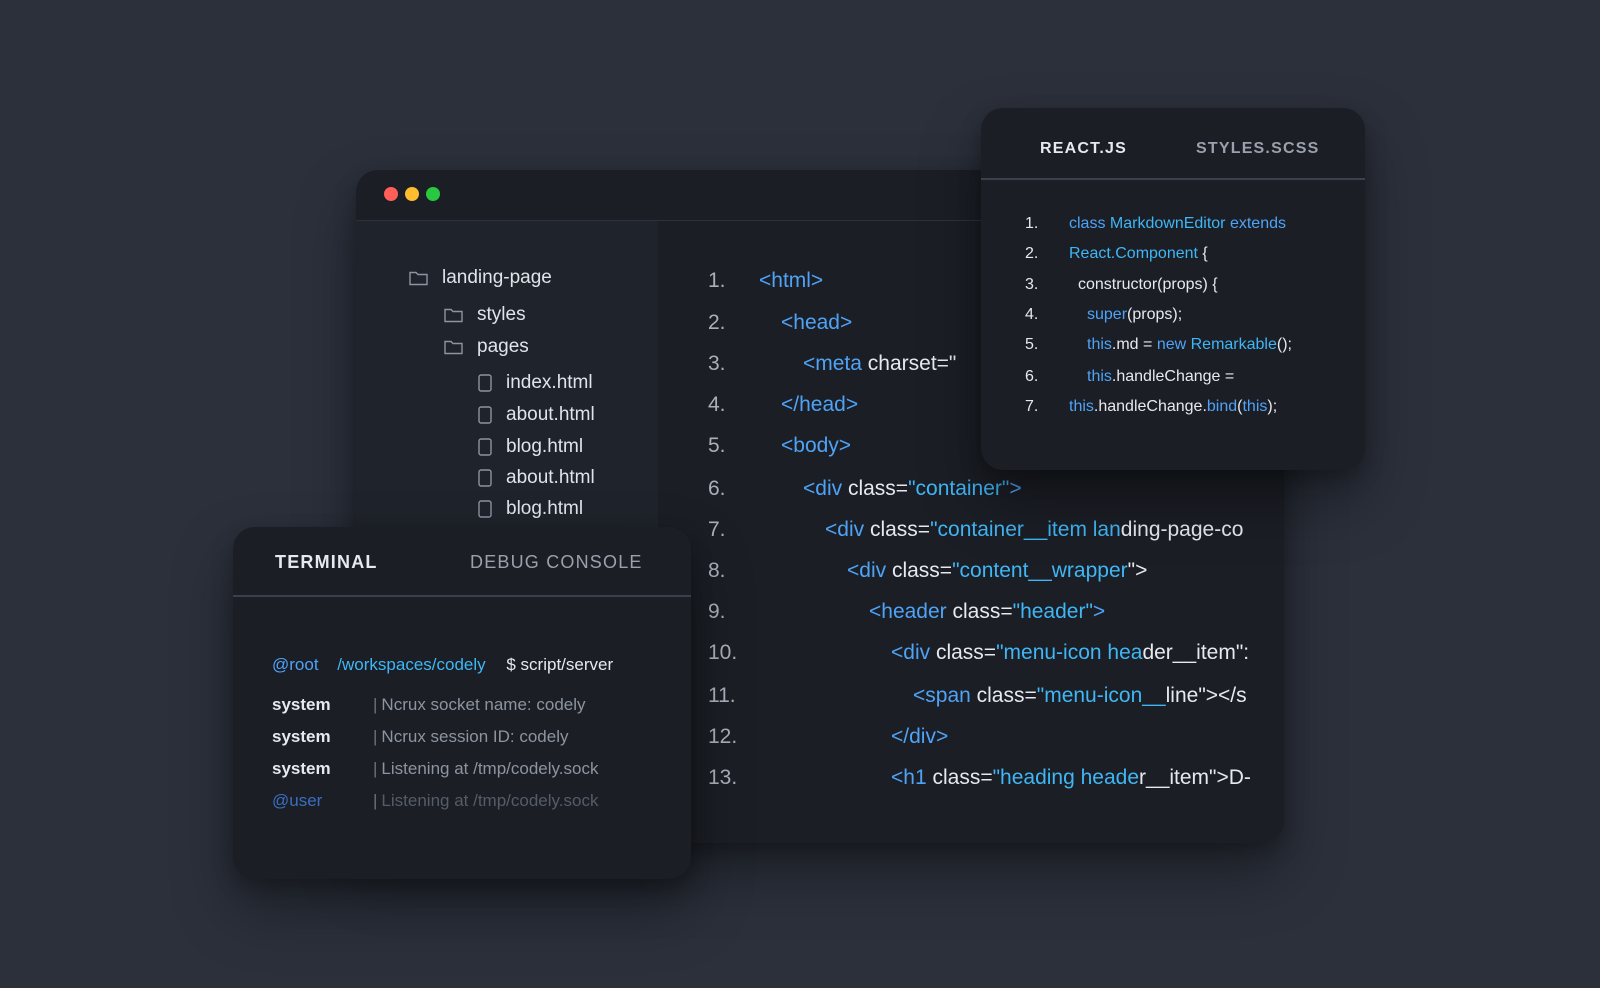 Image resolution: width=1600 pixels, height=988 pixels. What do you see at coordinates (433, 194) in the screenshot?
I see `maximize-window-button` at bounding box center [433, 194].